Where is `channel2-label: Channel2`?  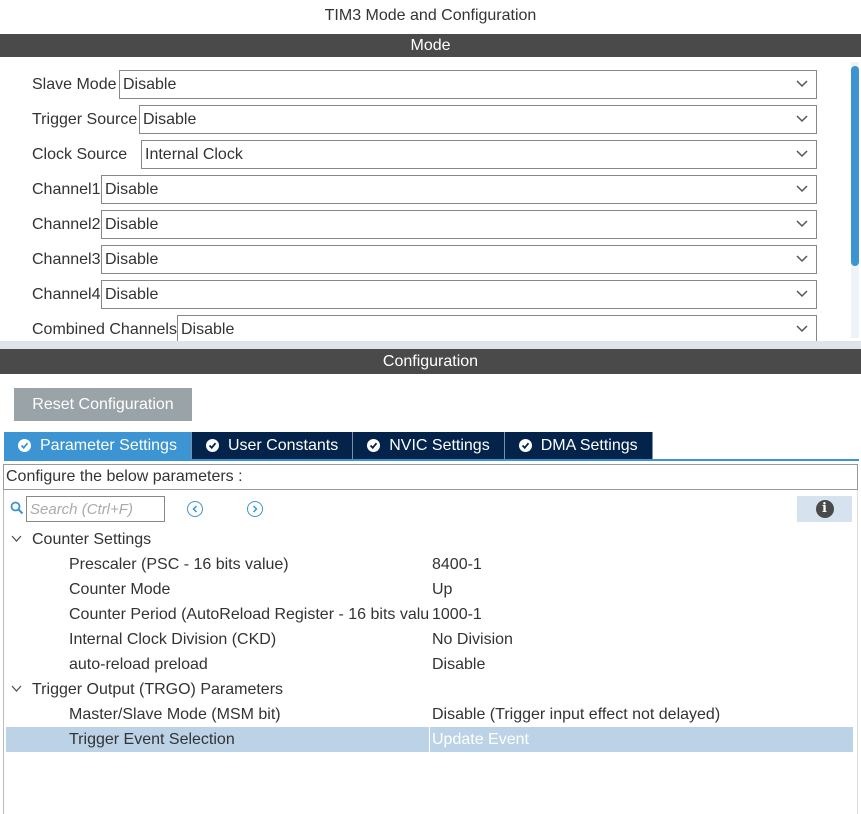 channel2-label: Channel2 is located at coordinates (66, 224).